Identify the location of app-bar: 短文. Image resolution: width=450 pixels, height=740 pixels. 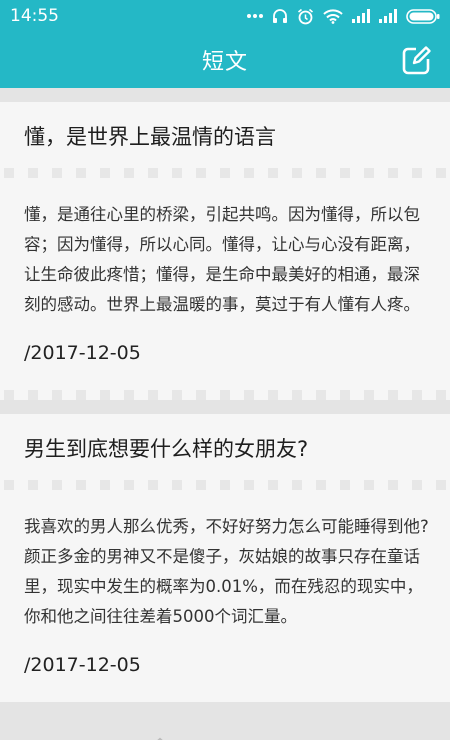
(225, 60).